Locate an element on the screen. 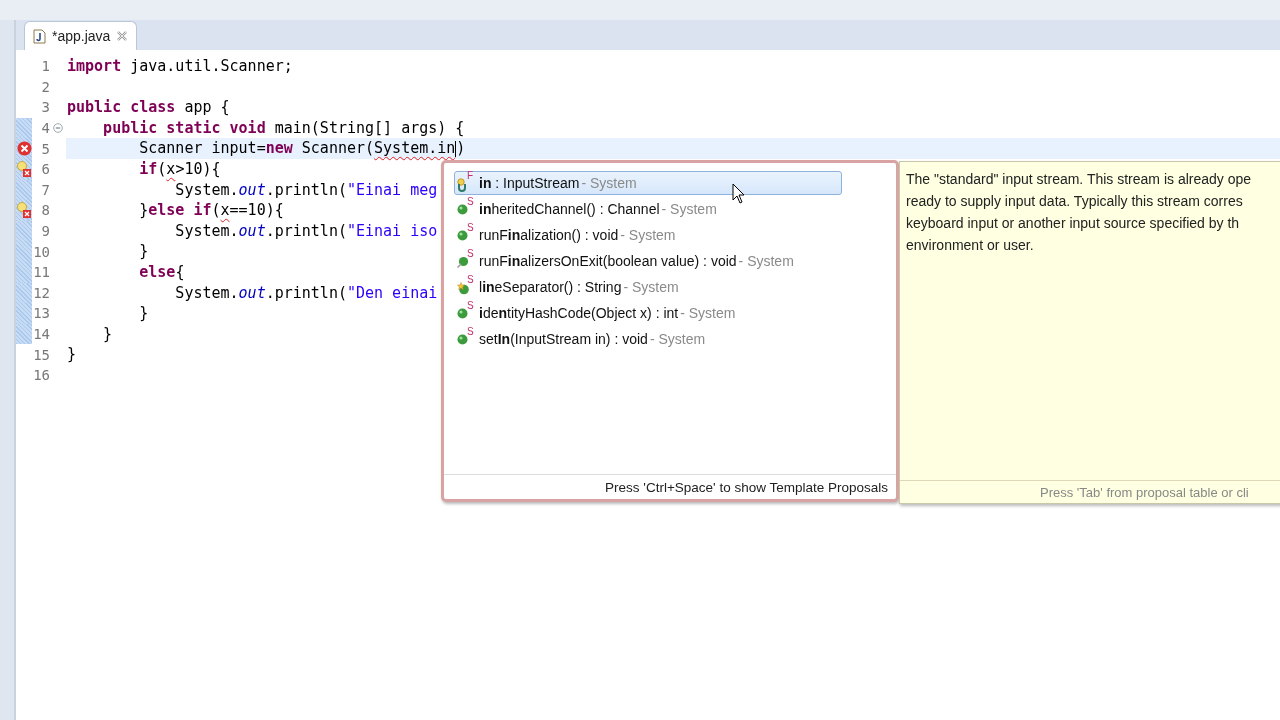 Image resolution: width=1280 pixels, height=720 pixels. line-number: 16 is located at coordinates (41, 376).